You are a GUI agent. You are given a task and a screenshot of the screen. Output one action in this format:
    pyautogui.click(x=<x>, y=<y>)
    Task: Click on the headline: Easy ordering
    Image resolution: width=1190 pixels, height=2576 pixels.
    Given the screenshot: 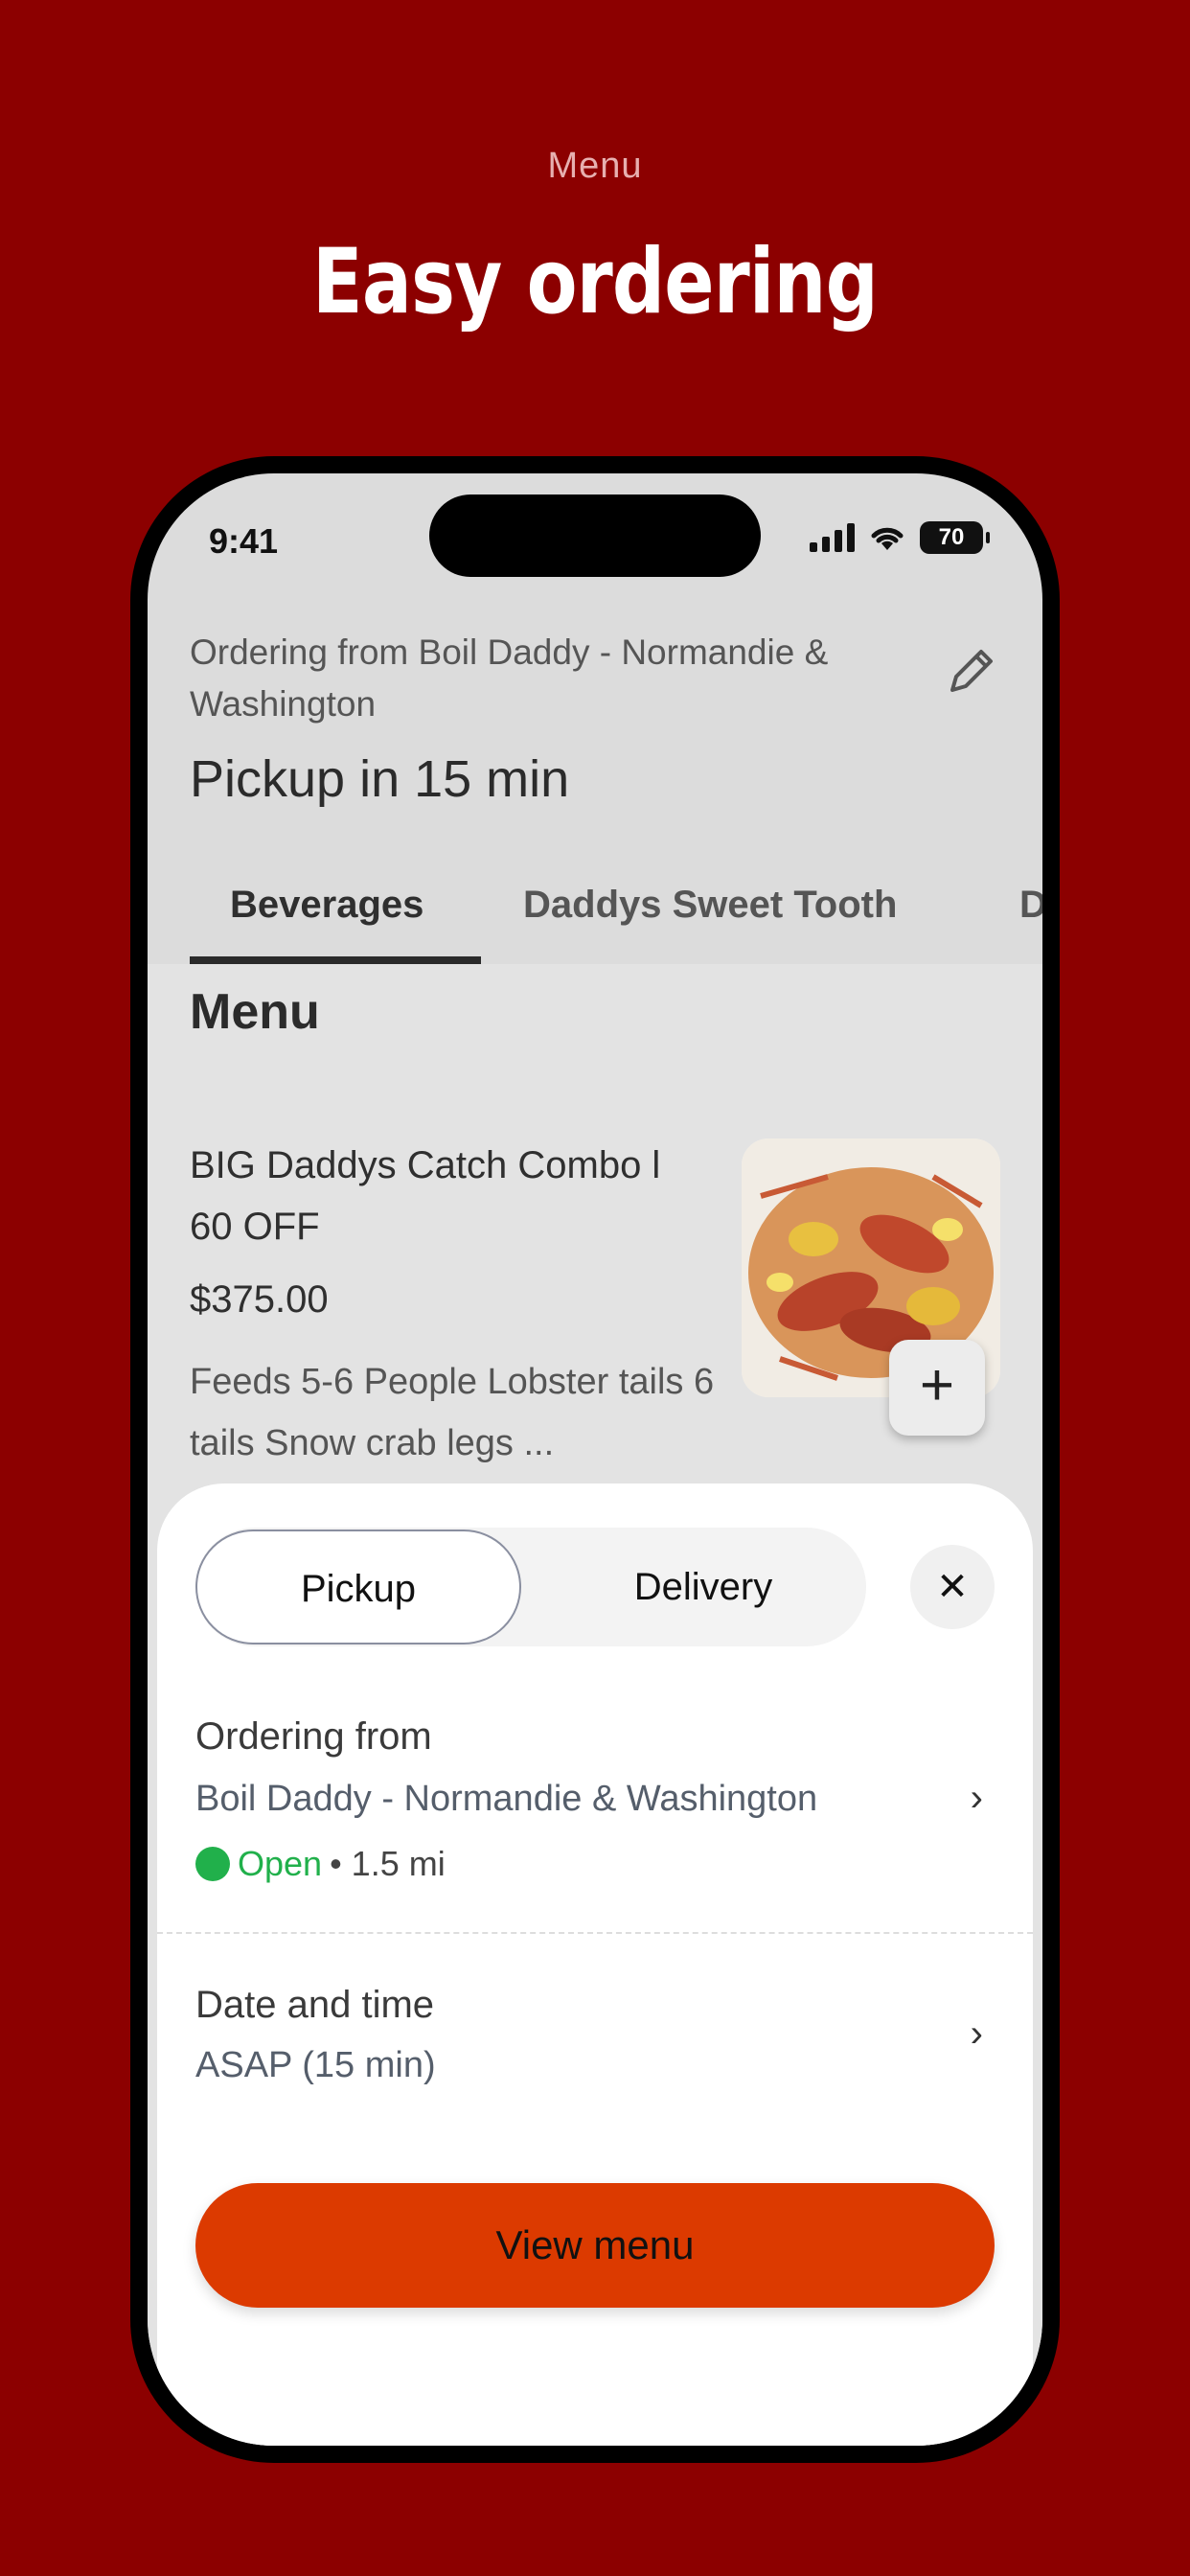 What is the action you would take?
    pyautogui.click(x=595, y=282)
    